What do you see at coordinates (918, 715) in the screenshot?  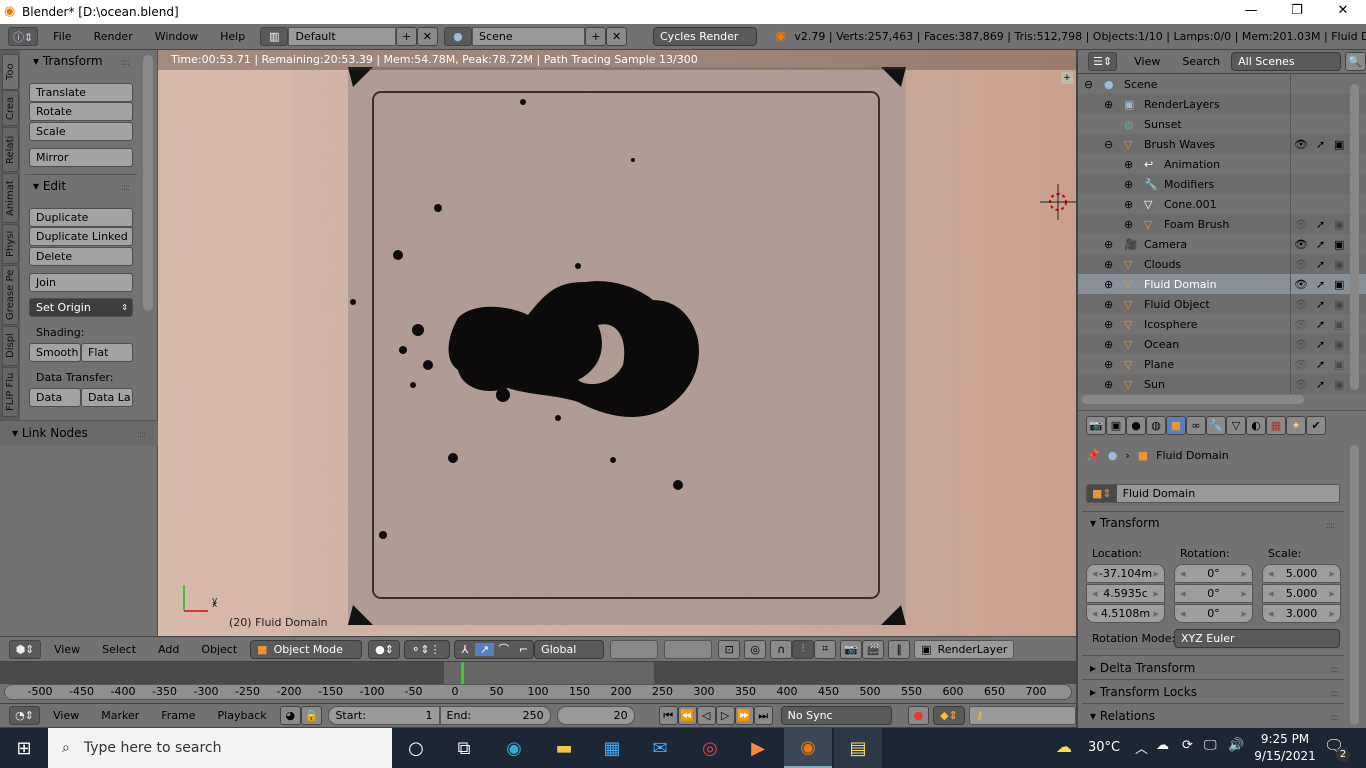 I see `record-keyframe-icon: ●` at bounding box center [918, 715].